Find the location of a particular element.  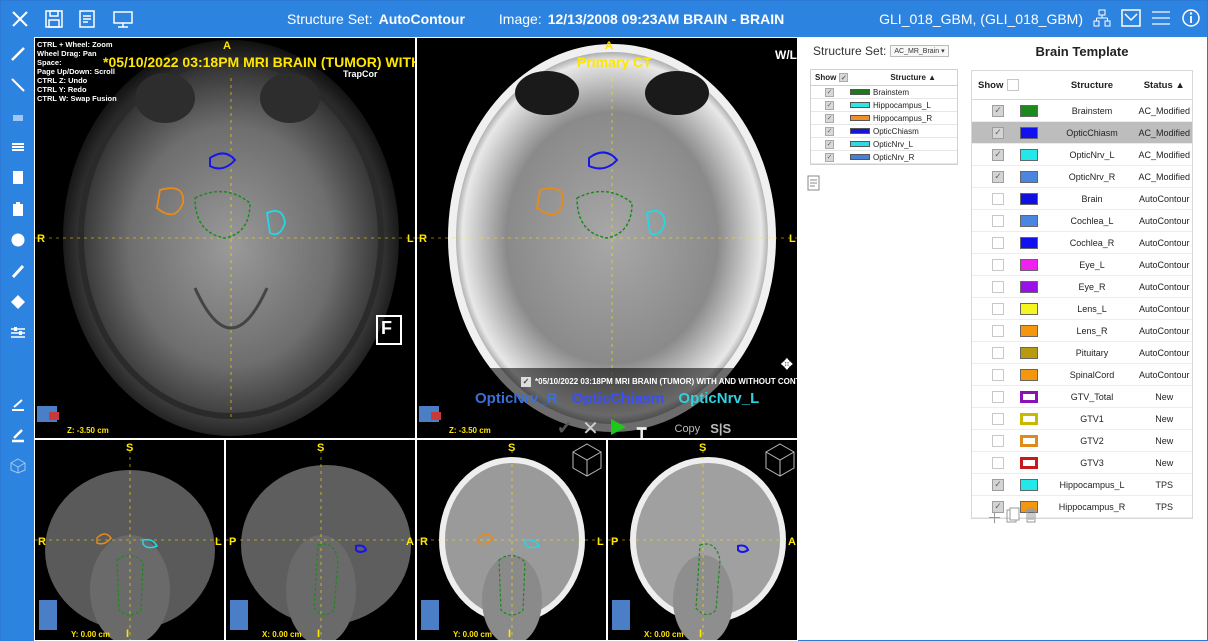

template-row: Cochlea_L AutoContour is located at coordinates (1082, 221).